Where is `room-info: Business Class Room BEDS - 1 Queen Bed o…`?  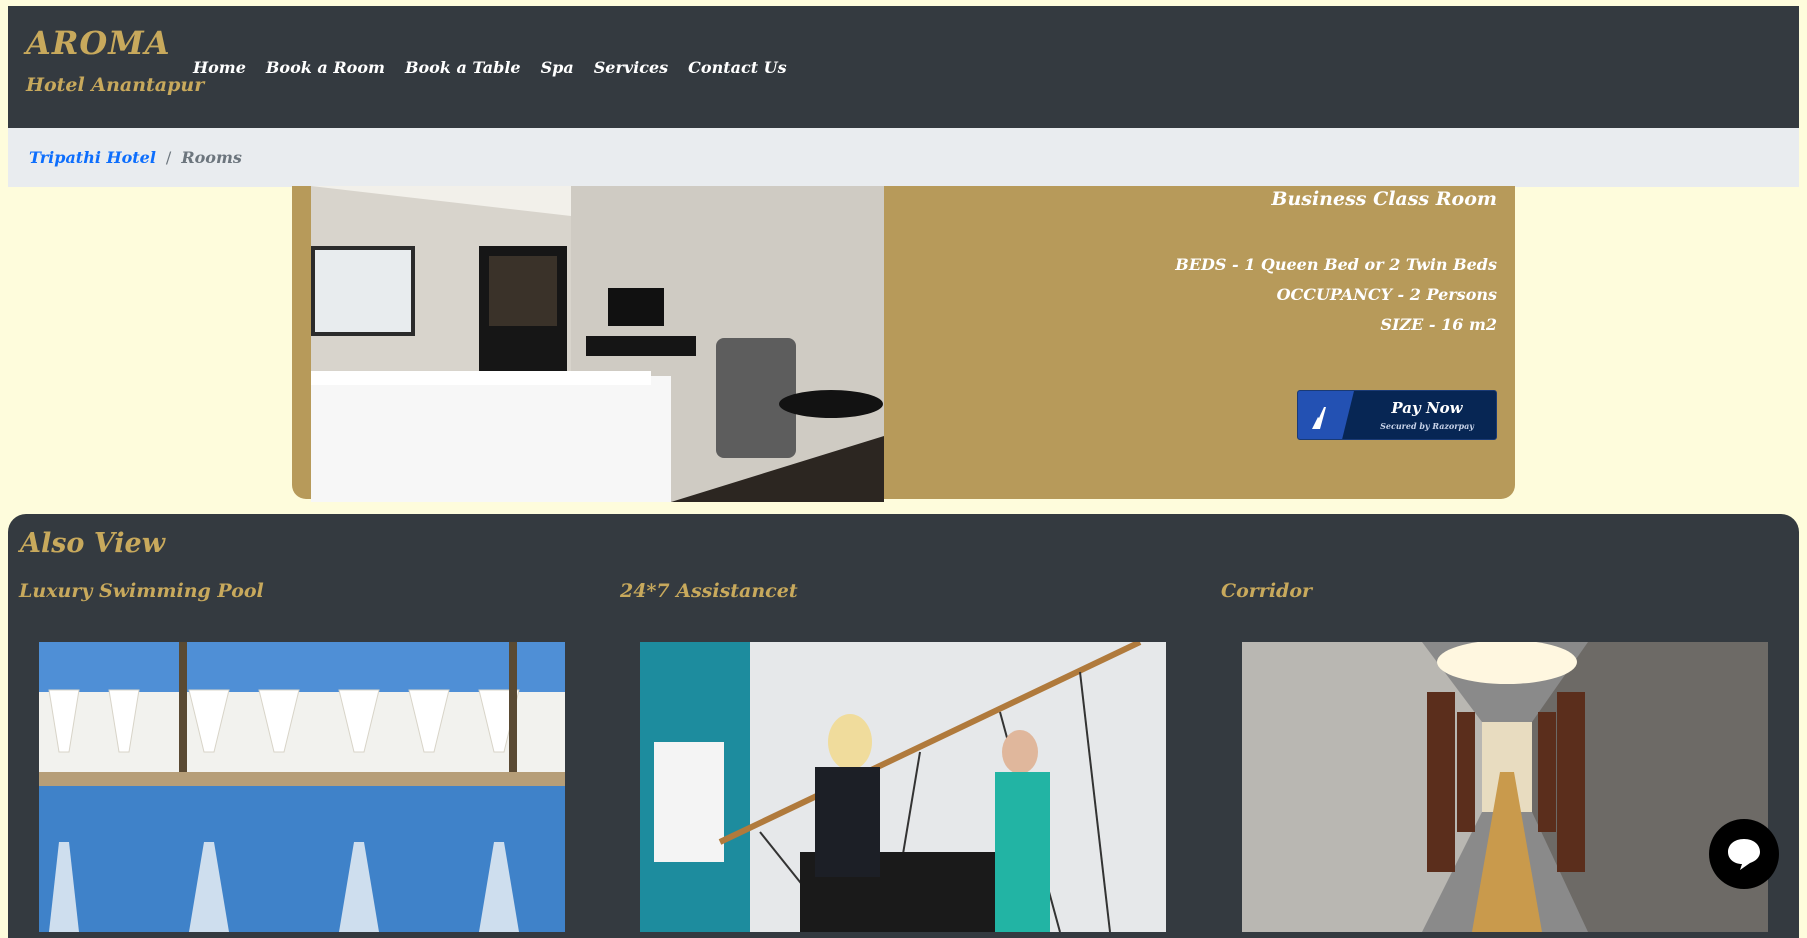
room-info: Business Class Room BEDS - 1 Queen Bed o… is located at coordinates (1336, 263).